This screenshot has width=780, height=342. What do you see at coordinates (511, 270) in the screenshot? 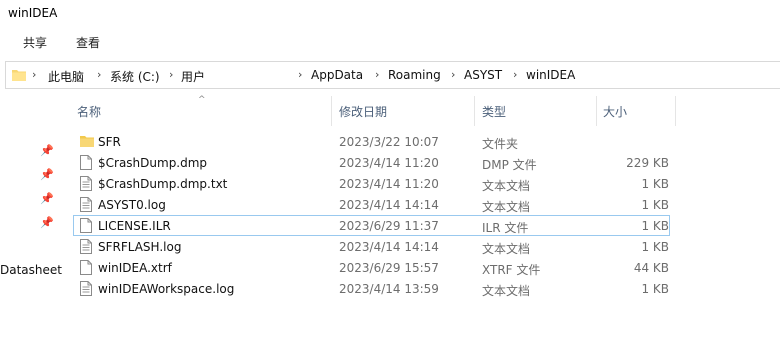
I see `file-type: XTRF 文件` at bounding box center [511, 270].